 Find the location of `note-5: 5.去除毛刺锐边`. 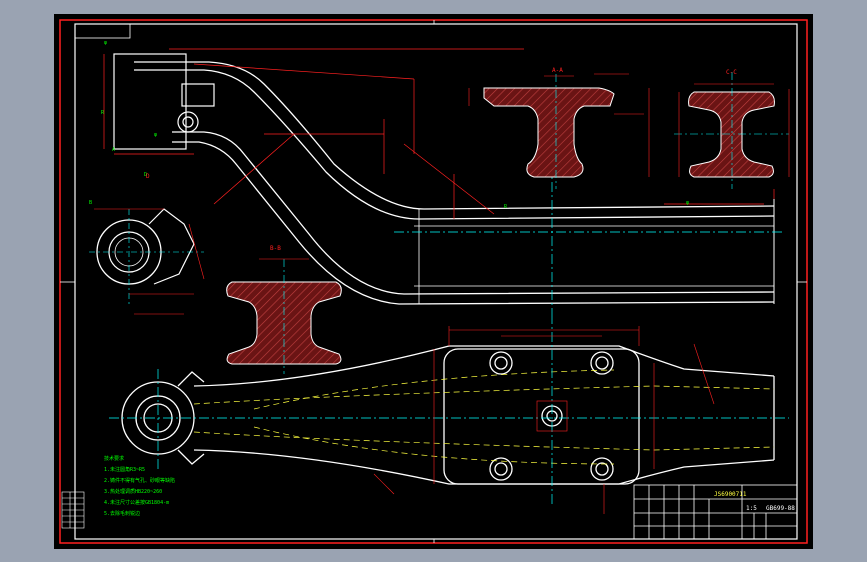

note-5: 5.去除毛刺锐边 is located at coordinates (122, 513).